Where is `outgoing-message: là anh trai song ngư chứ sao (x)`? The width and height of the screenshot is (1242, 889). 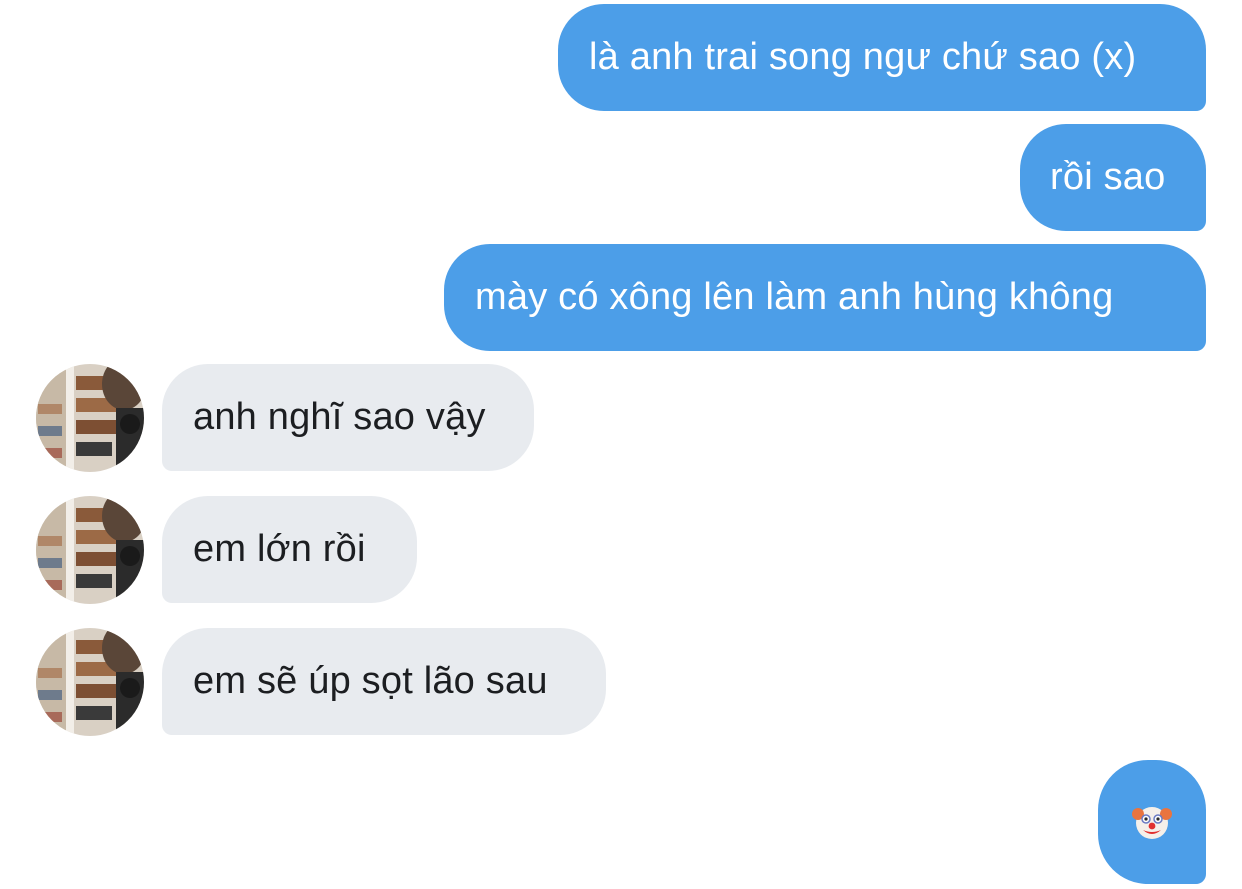
outgoing-message: là anh trai song ngư chứ sao (x) is located at coordinates (882, 57).